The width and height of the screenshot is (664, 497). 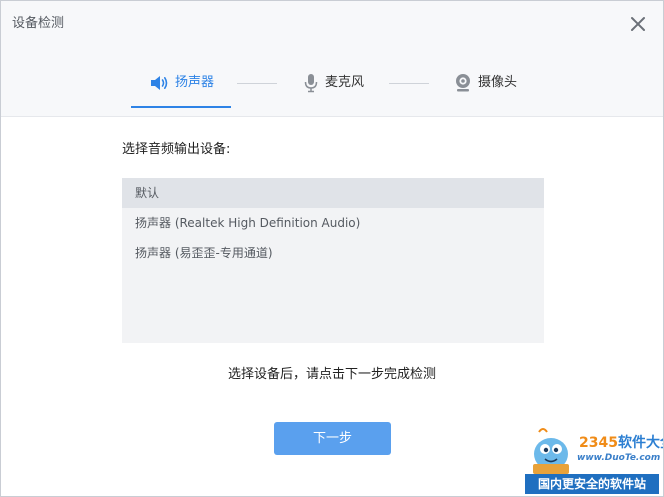 I want to click on tab-microphone: 麦克风, so click(x=333, y=83).